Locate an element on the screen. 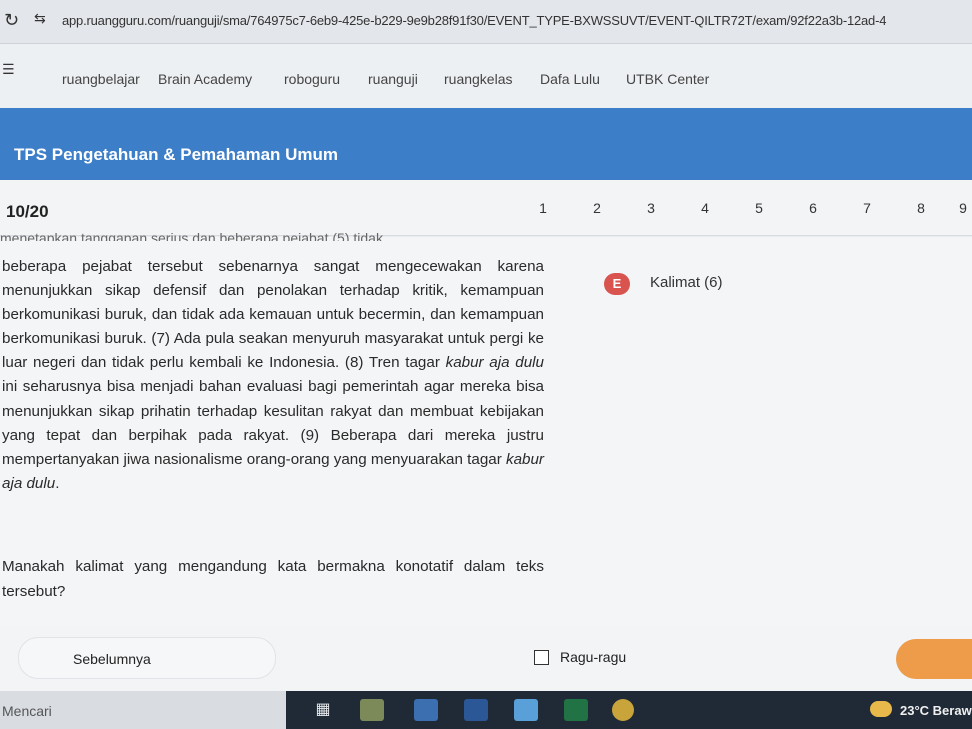 The image size is (972, 729). option-letter-badge: E is located at coordinates (617, 284).